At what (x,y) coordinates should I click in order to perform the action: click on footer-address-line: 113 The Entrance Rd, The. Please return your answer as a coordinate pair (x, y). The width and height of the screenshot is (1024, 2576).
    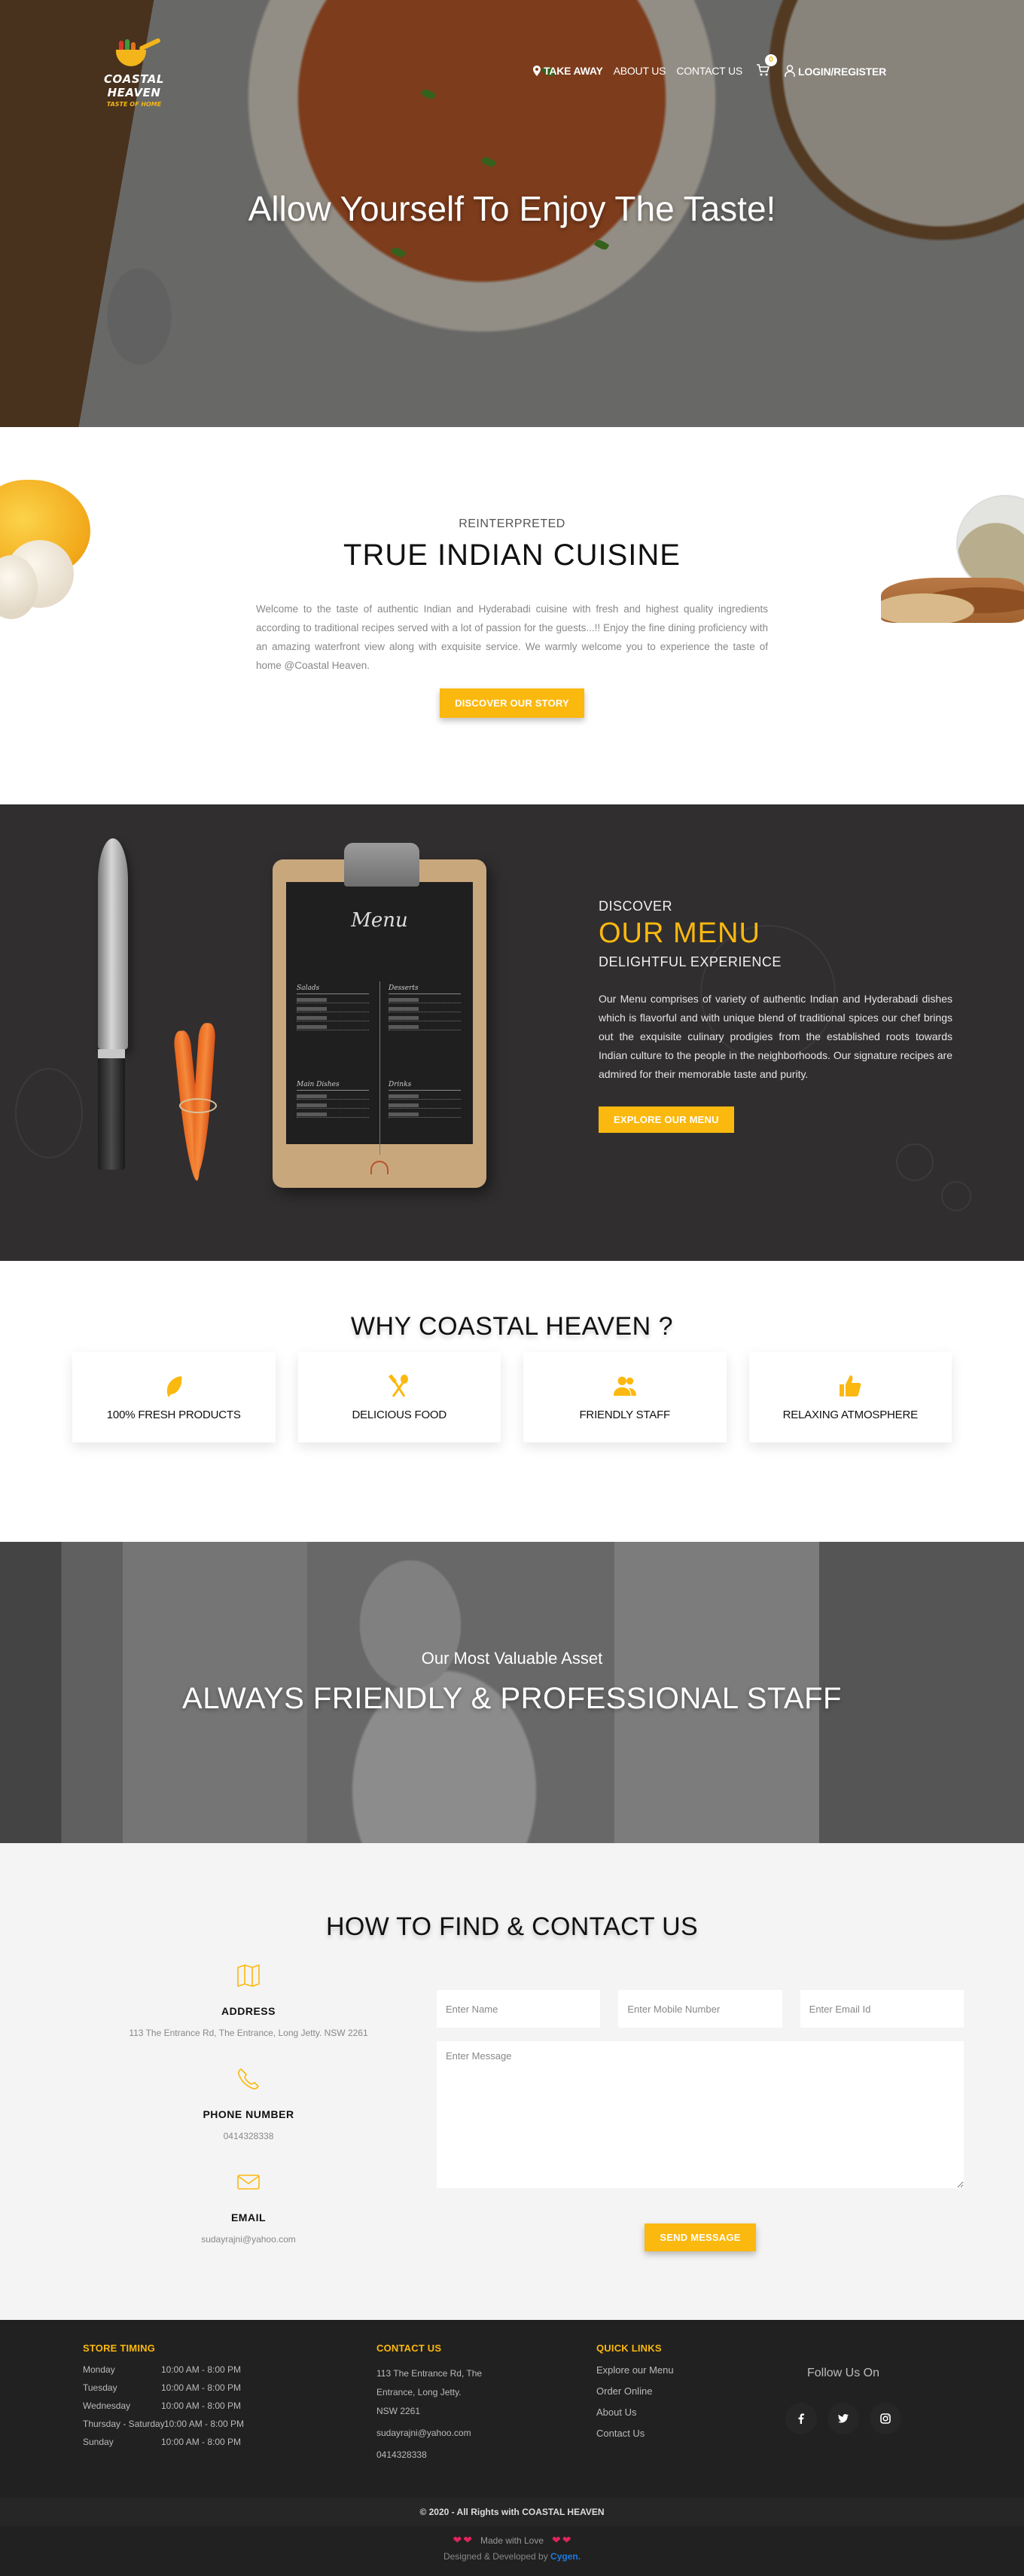
    Looking at the image, I should click on (429, 2374).